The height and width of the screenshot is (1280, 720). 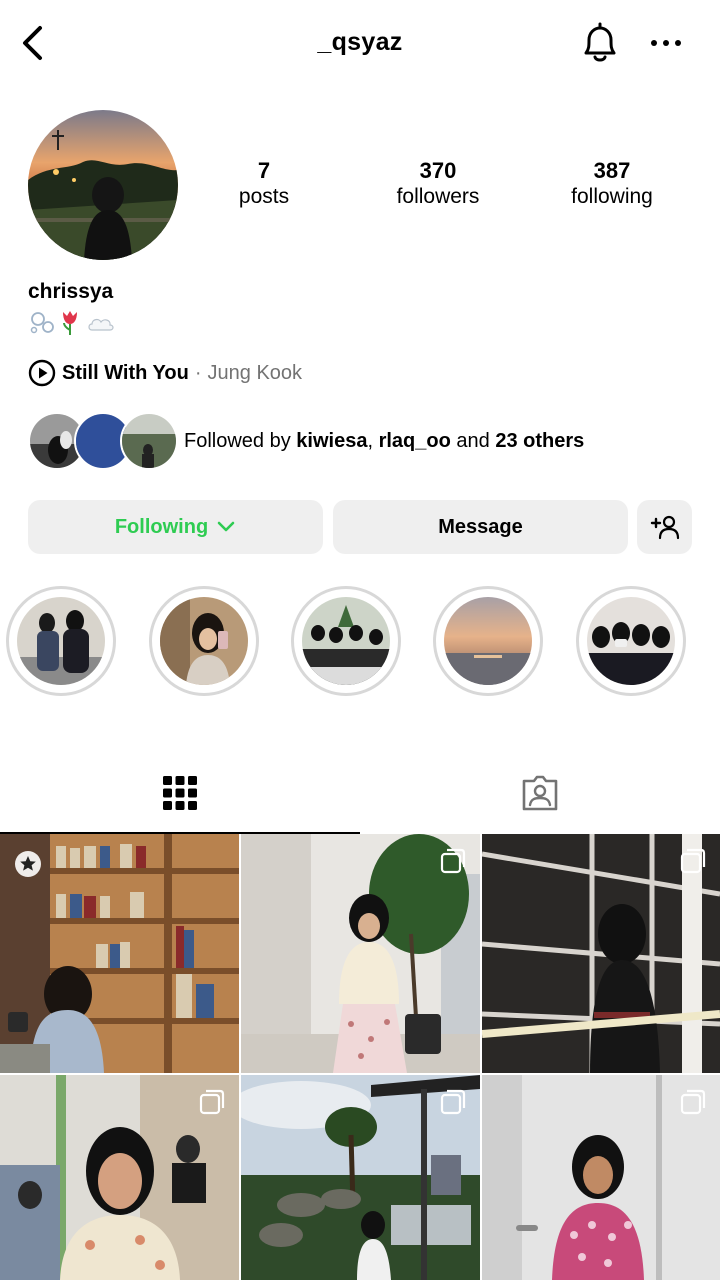 I want to click on followed-by-and: and, so click(x=473, y=440).